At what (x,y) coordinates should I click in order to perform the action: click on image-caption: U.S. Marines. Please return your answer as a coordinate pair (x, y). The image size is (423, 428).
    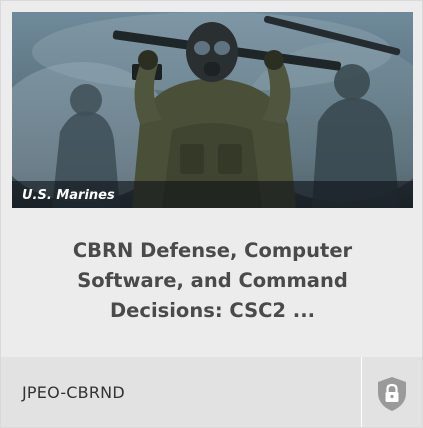
    Looking at the image, I should click on (68, 195).